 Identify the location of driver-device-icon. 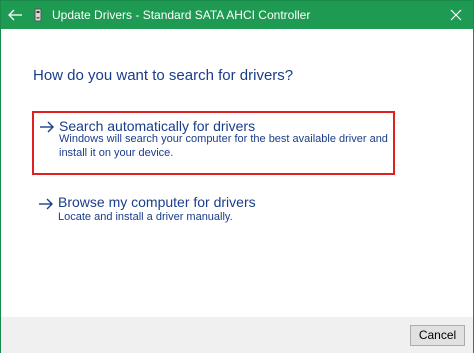
(38, 15).